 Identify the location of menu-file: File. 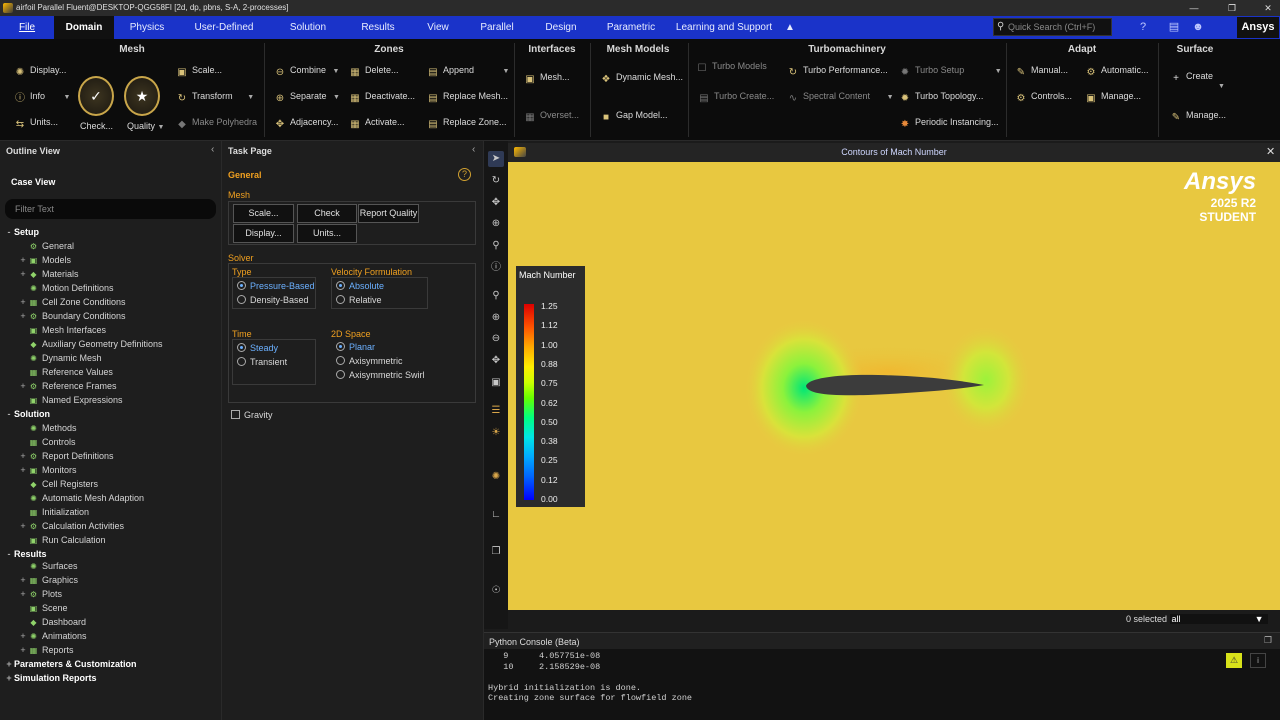
(27, 27).